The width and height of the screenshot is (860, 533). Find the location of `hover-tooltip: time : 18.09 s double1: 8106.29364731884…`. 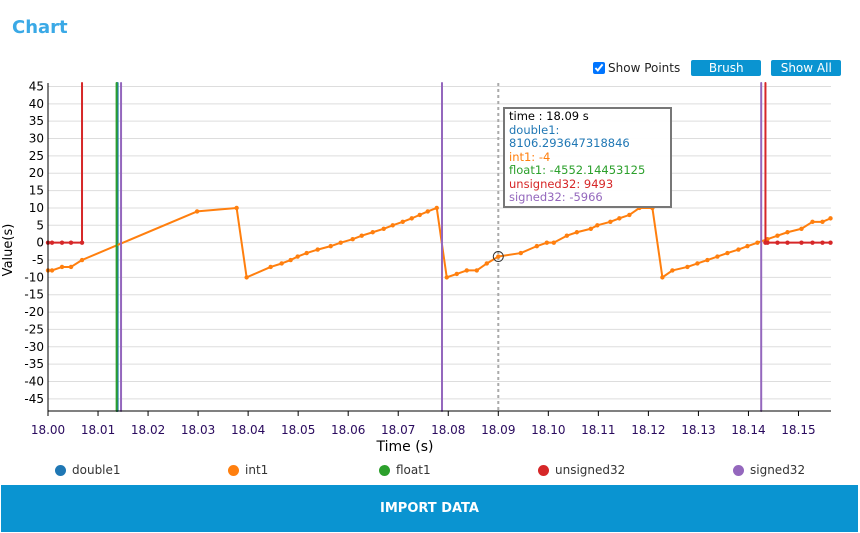

hover-tooltip: time : 18.09 s double1: 8106.29364731884… is located at coordinates (587, 157).